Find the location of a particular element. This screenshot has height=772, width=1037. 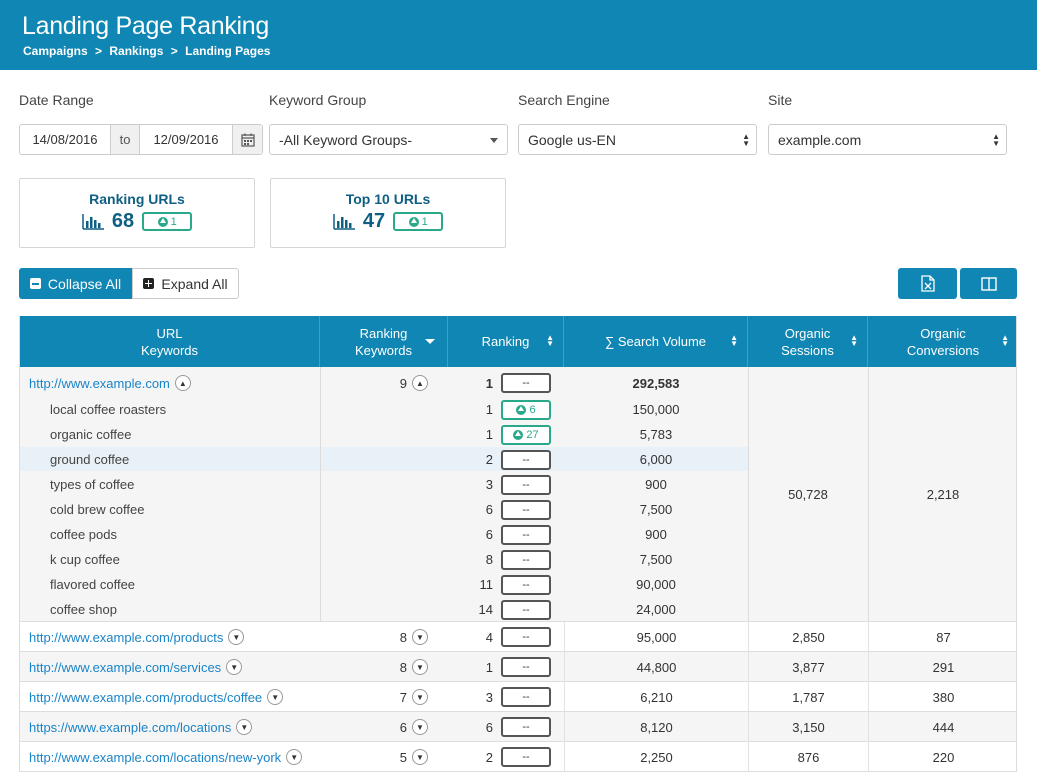

ranking-keywords-count: 8 is located at coordinates (403, 667).